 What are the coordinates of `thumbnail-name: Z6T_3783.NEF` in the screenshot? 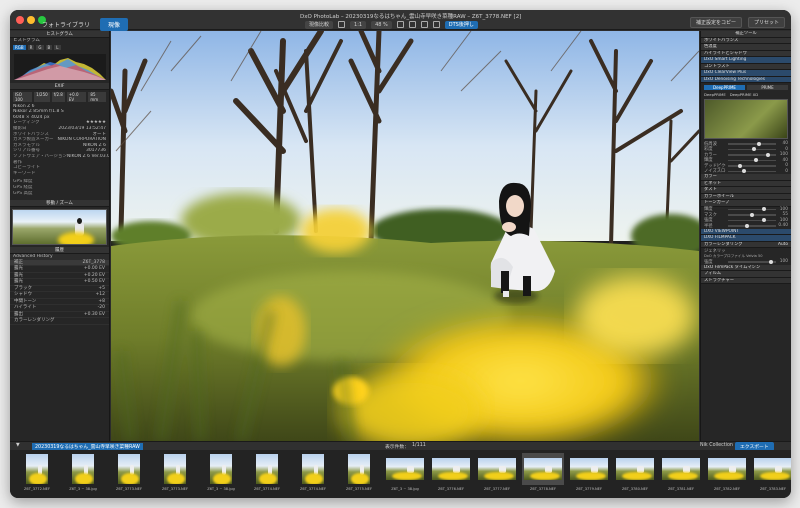 It's located at (773, 489).